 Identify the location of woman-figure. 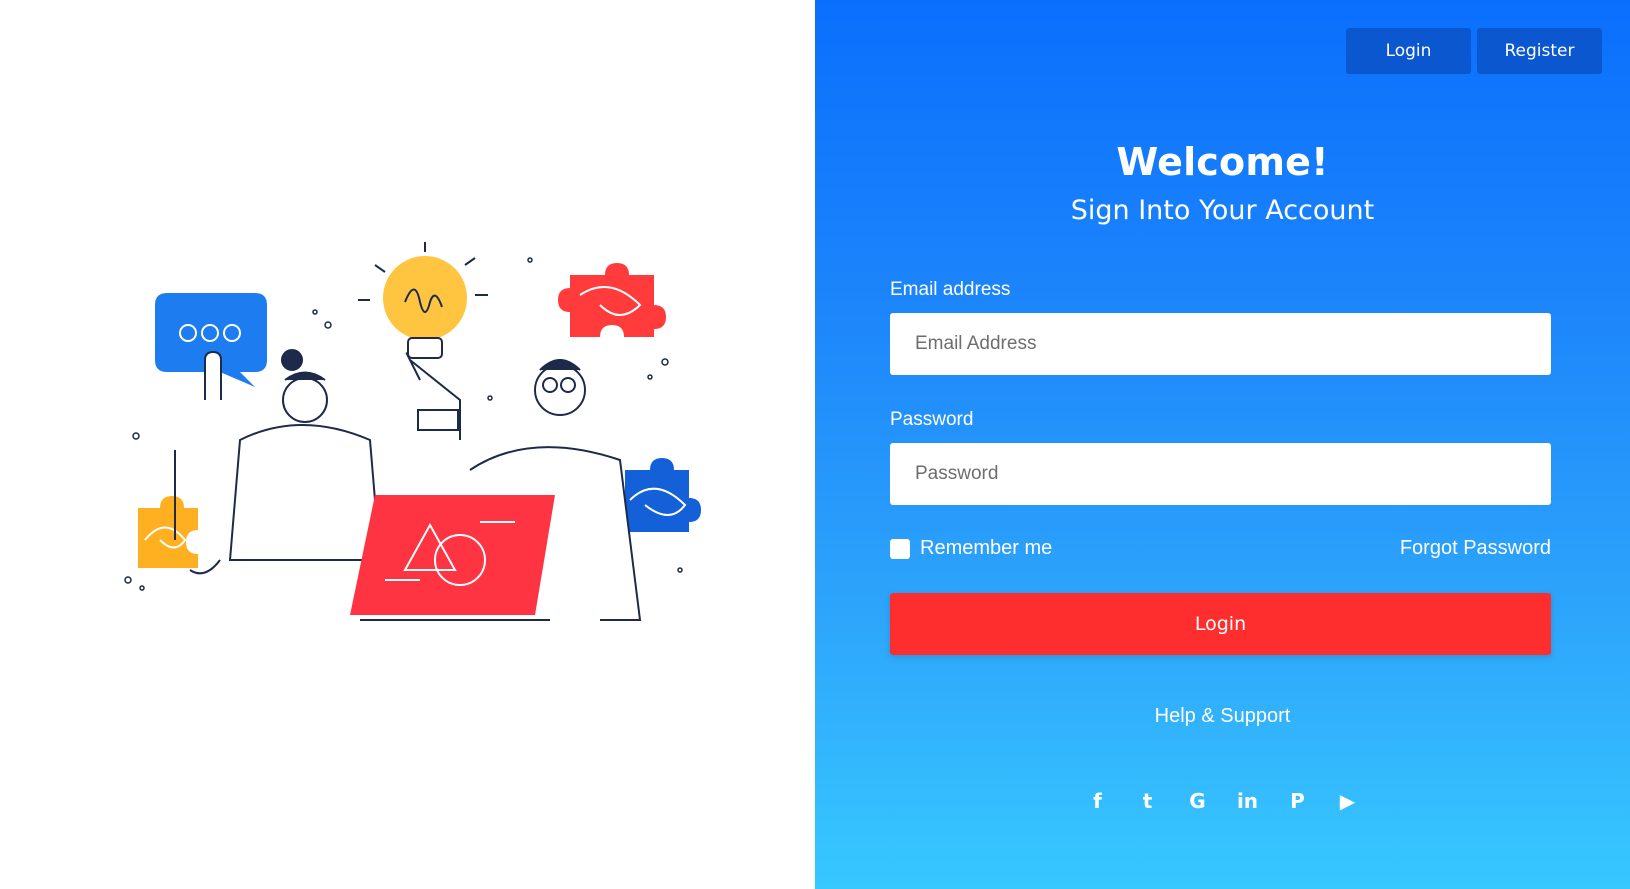
(278, 462).